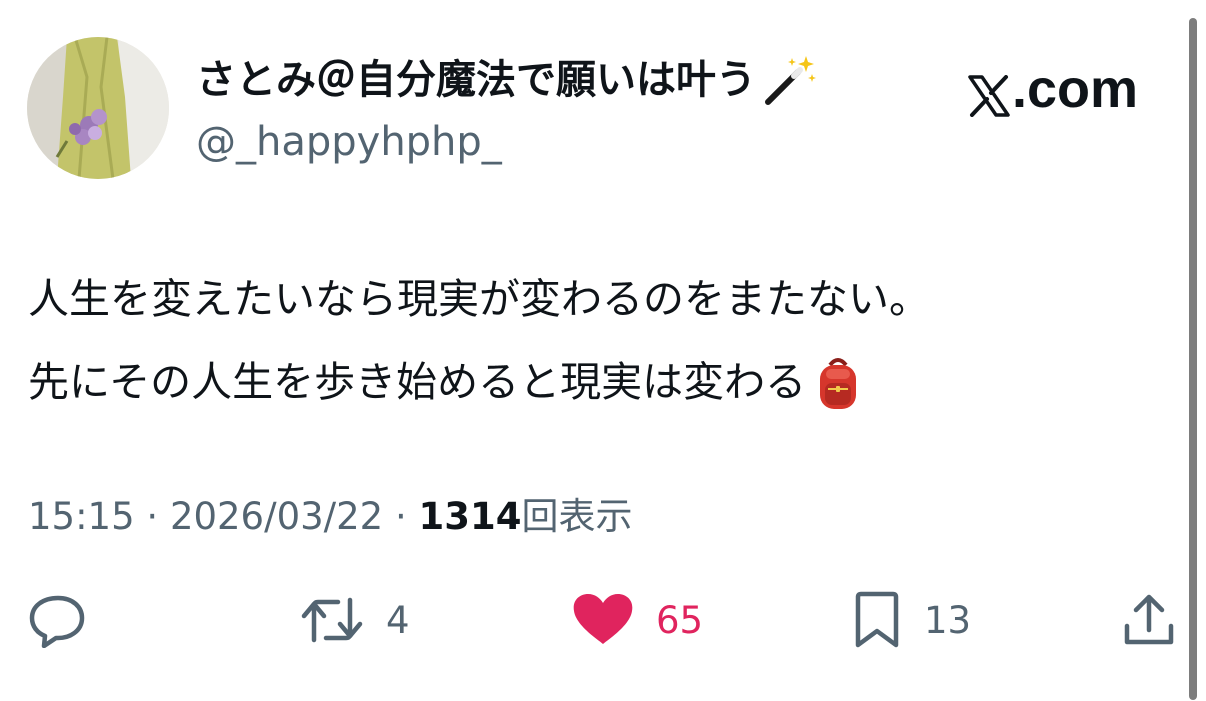 The width and height of the screenshot is (1206, 701). I want to click on heart-icon, so click(603, 620).